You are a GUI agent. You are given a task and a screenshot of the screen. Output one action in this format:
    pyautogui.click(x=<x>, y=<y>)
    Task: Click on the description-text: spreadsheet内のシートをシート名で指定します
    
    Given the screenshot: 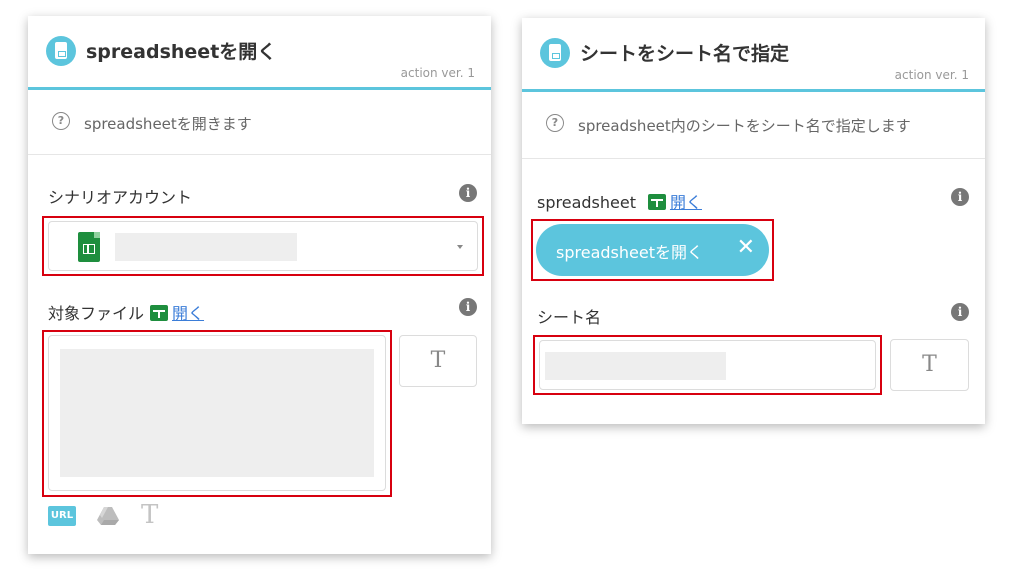 What is the action you would take?
    pyautogui.click(x=744, y=126)
    